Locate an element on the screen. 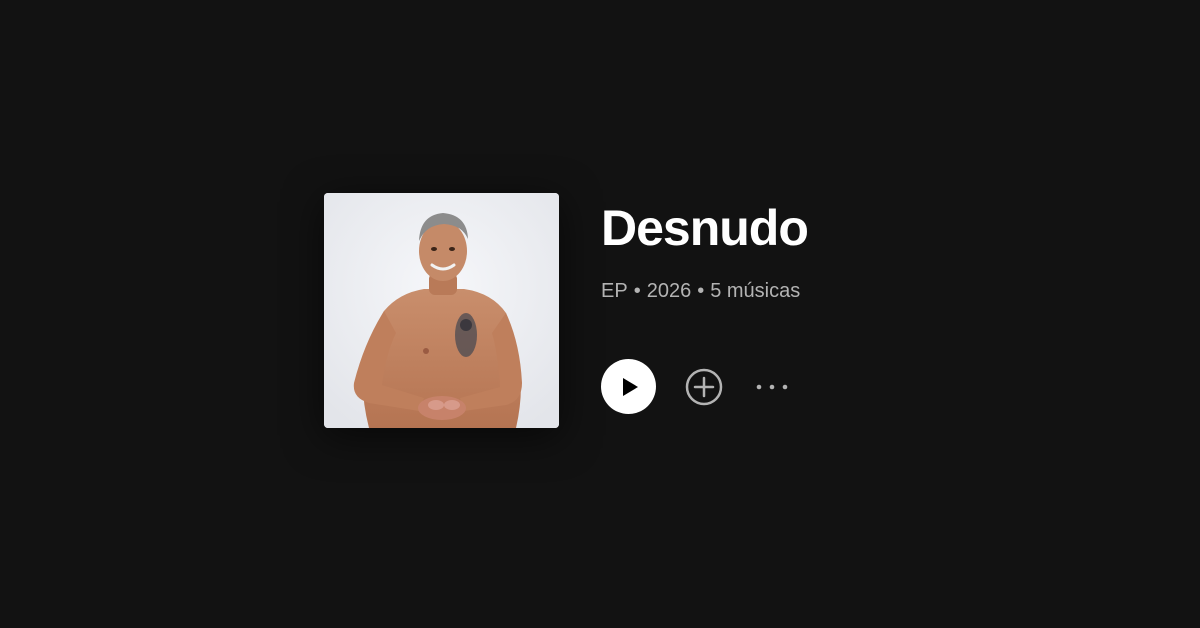 This screenshot has height=628, width=1200. album-year: 2026 is located at coordinates (669, 291).